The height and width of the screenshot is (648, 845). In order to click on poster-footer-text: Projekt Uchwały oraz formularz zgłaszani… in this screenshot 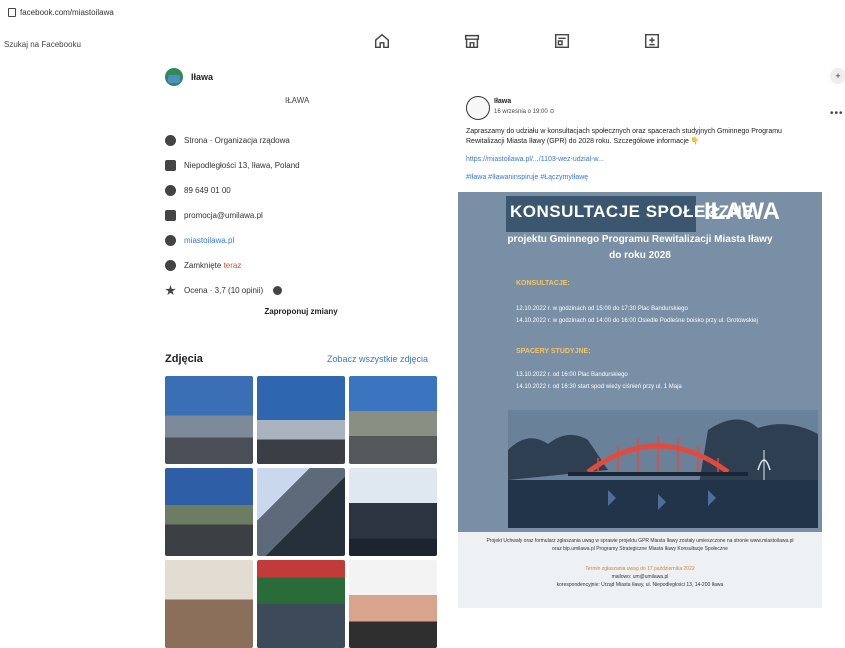, I will do `click(640, 541)`.